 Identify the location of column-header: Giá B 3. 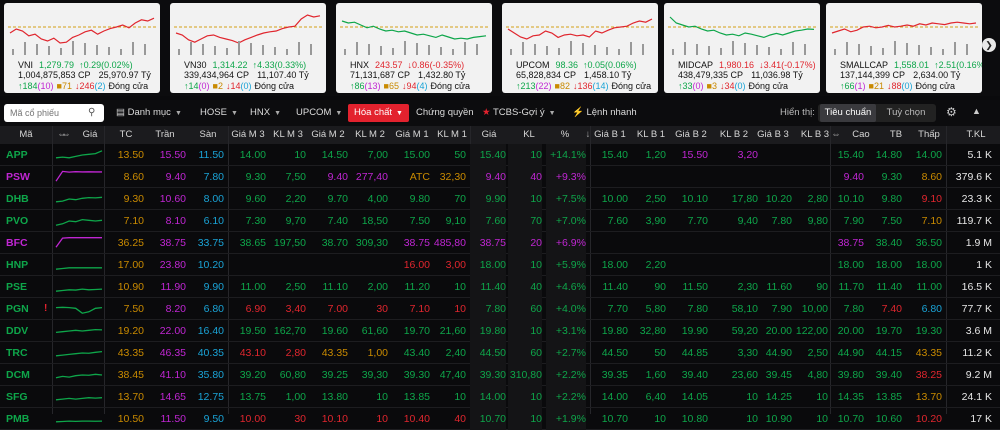
(773, 135).